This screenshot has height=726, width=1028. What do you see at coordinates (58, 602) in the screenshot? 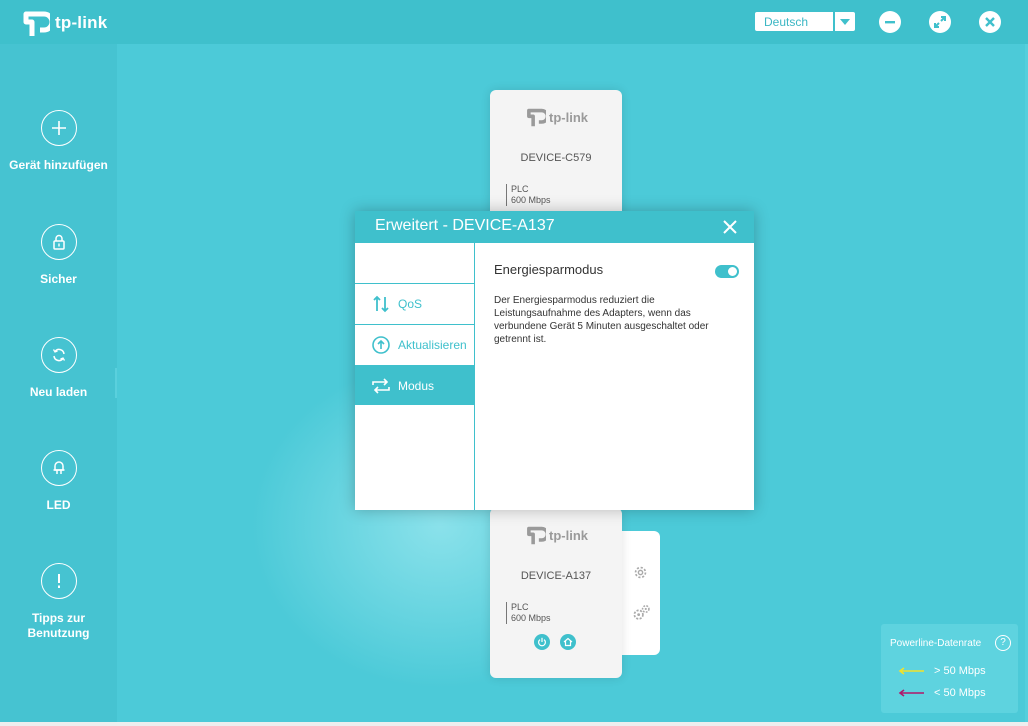
I see `sidebar-item-tips: Tipps zur Benutzung` at bounding box center [58, 602].